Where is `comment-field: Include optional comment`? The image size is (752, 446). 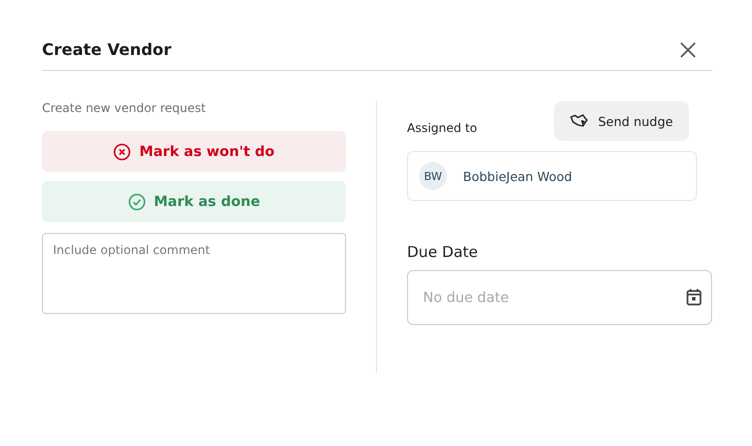 comment-field: Include optional comment is located at coordinates (194, 273).